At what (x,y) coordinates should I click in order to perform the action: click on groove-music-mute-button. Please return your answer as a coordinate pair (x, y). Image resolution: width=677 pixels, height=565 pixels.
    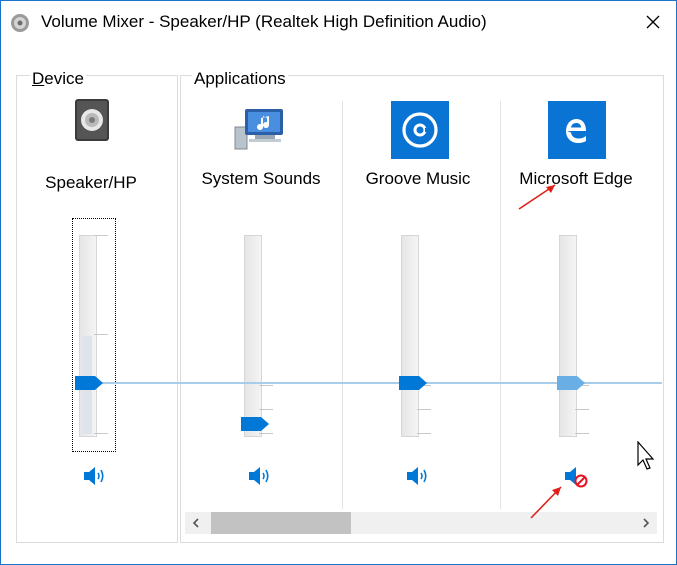
    Looking at the image, I should click on (419, 476).